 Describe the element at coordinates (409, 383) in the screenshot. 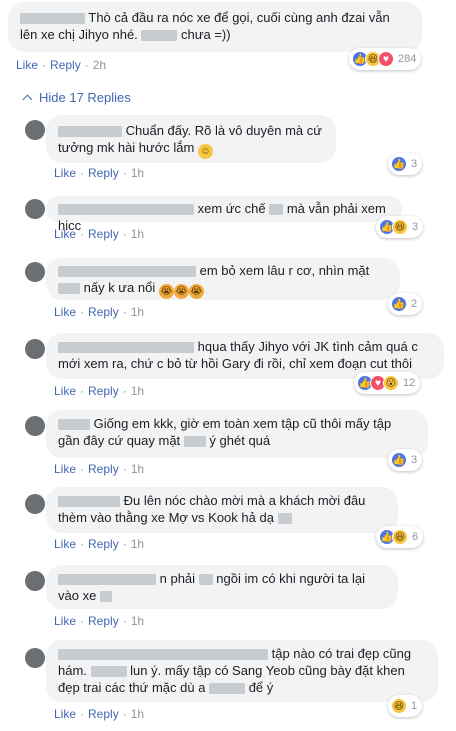

I see `reaction-count: 12` at that location.